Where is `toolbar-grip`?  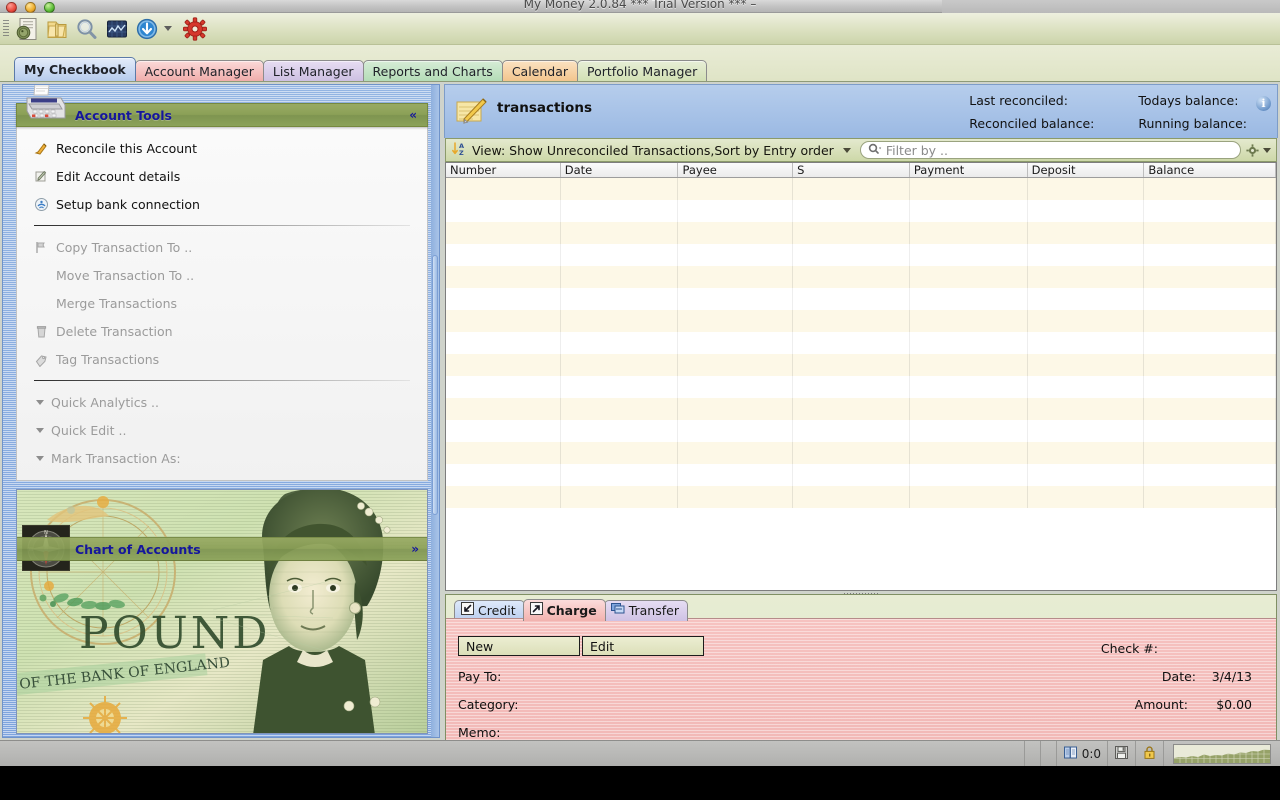 toolbar-grip is located at coordinates (6, 28).